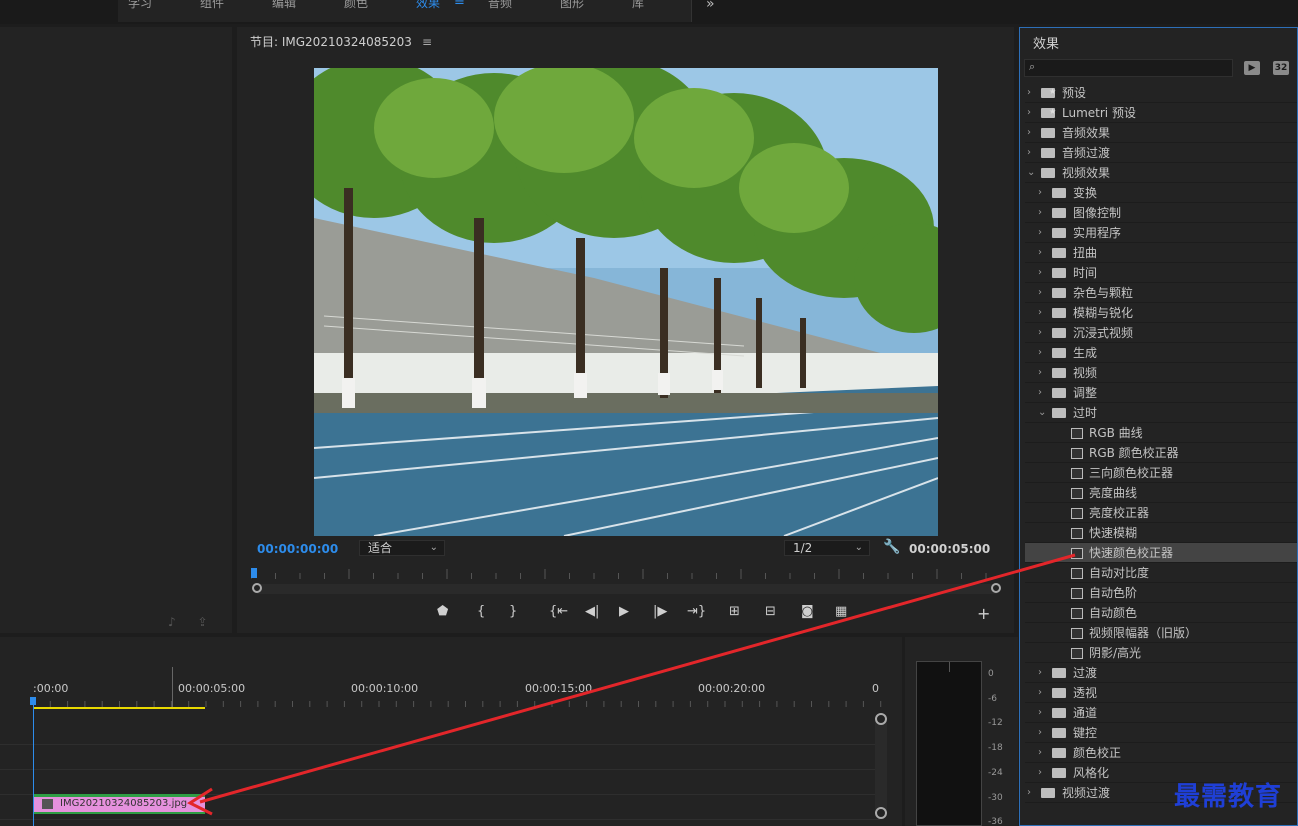  What do you see at coordinates (341, 41) in the screenshot?
I see `program-monitor-title: 节目: IMG20210324085203 ≡` at bounding box center [341, 41].